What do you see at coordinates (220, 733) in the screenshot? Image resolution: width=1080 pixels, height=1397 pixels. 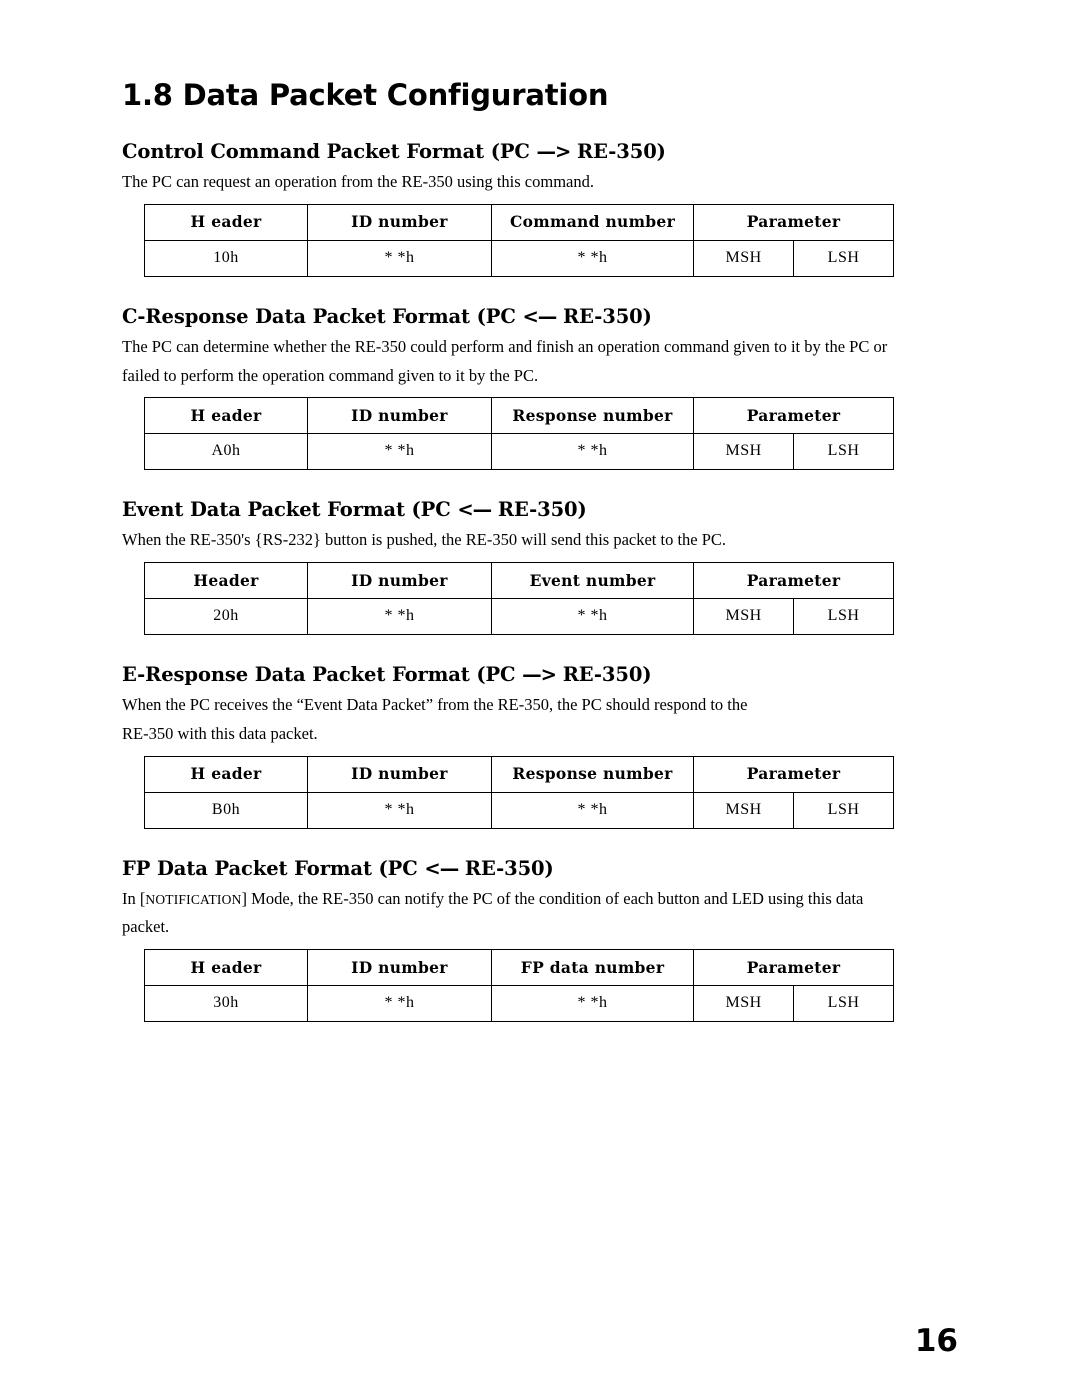 I see `section-paragraph: RE-350 with this data packet.` at bounding box center [220, 733].